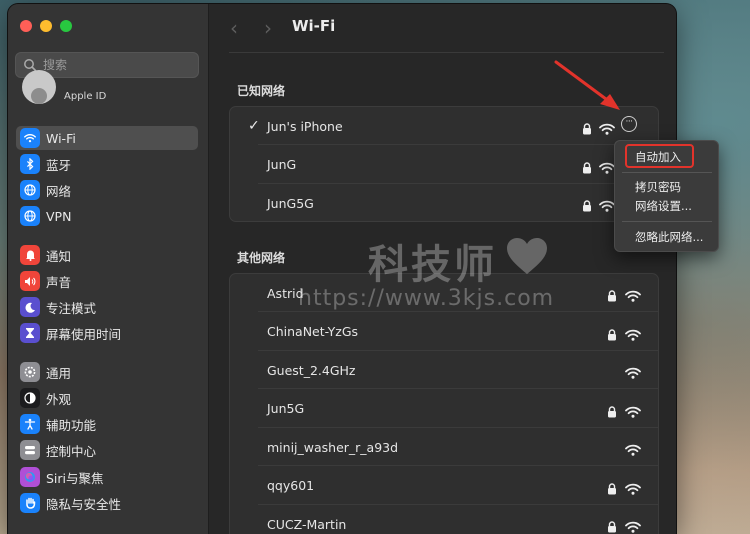  What do you see at coordinates (30, 138) in the screenshot?
I see `wifi-icon` at bounding box center [30, 138].